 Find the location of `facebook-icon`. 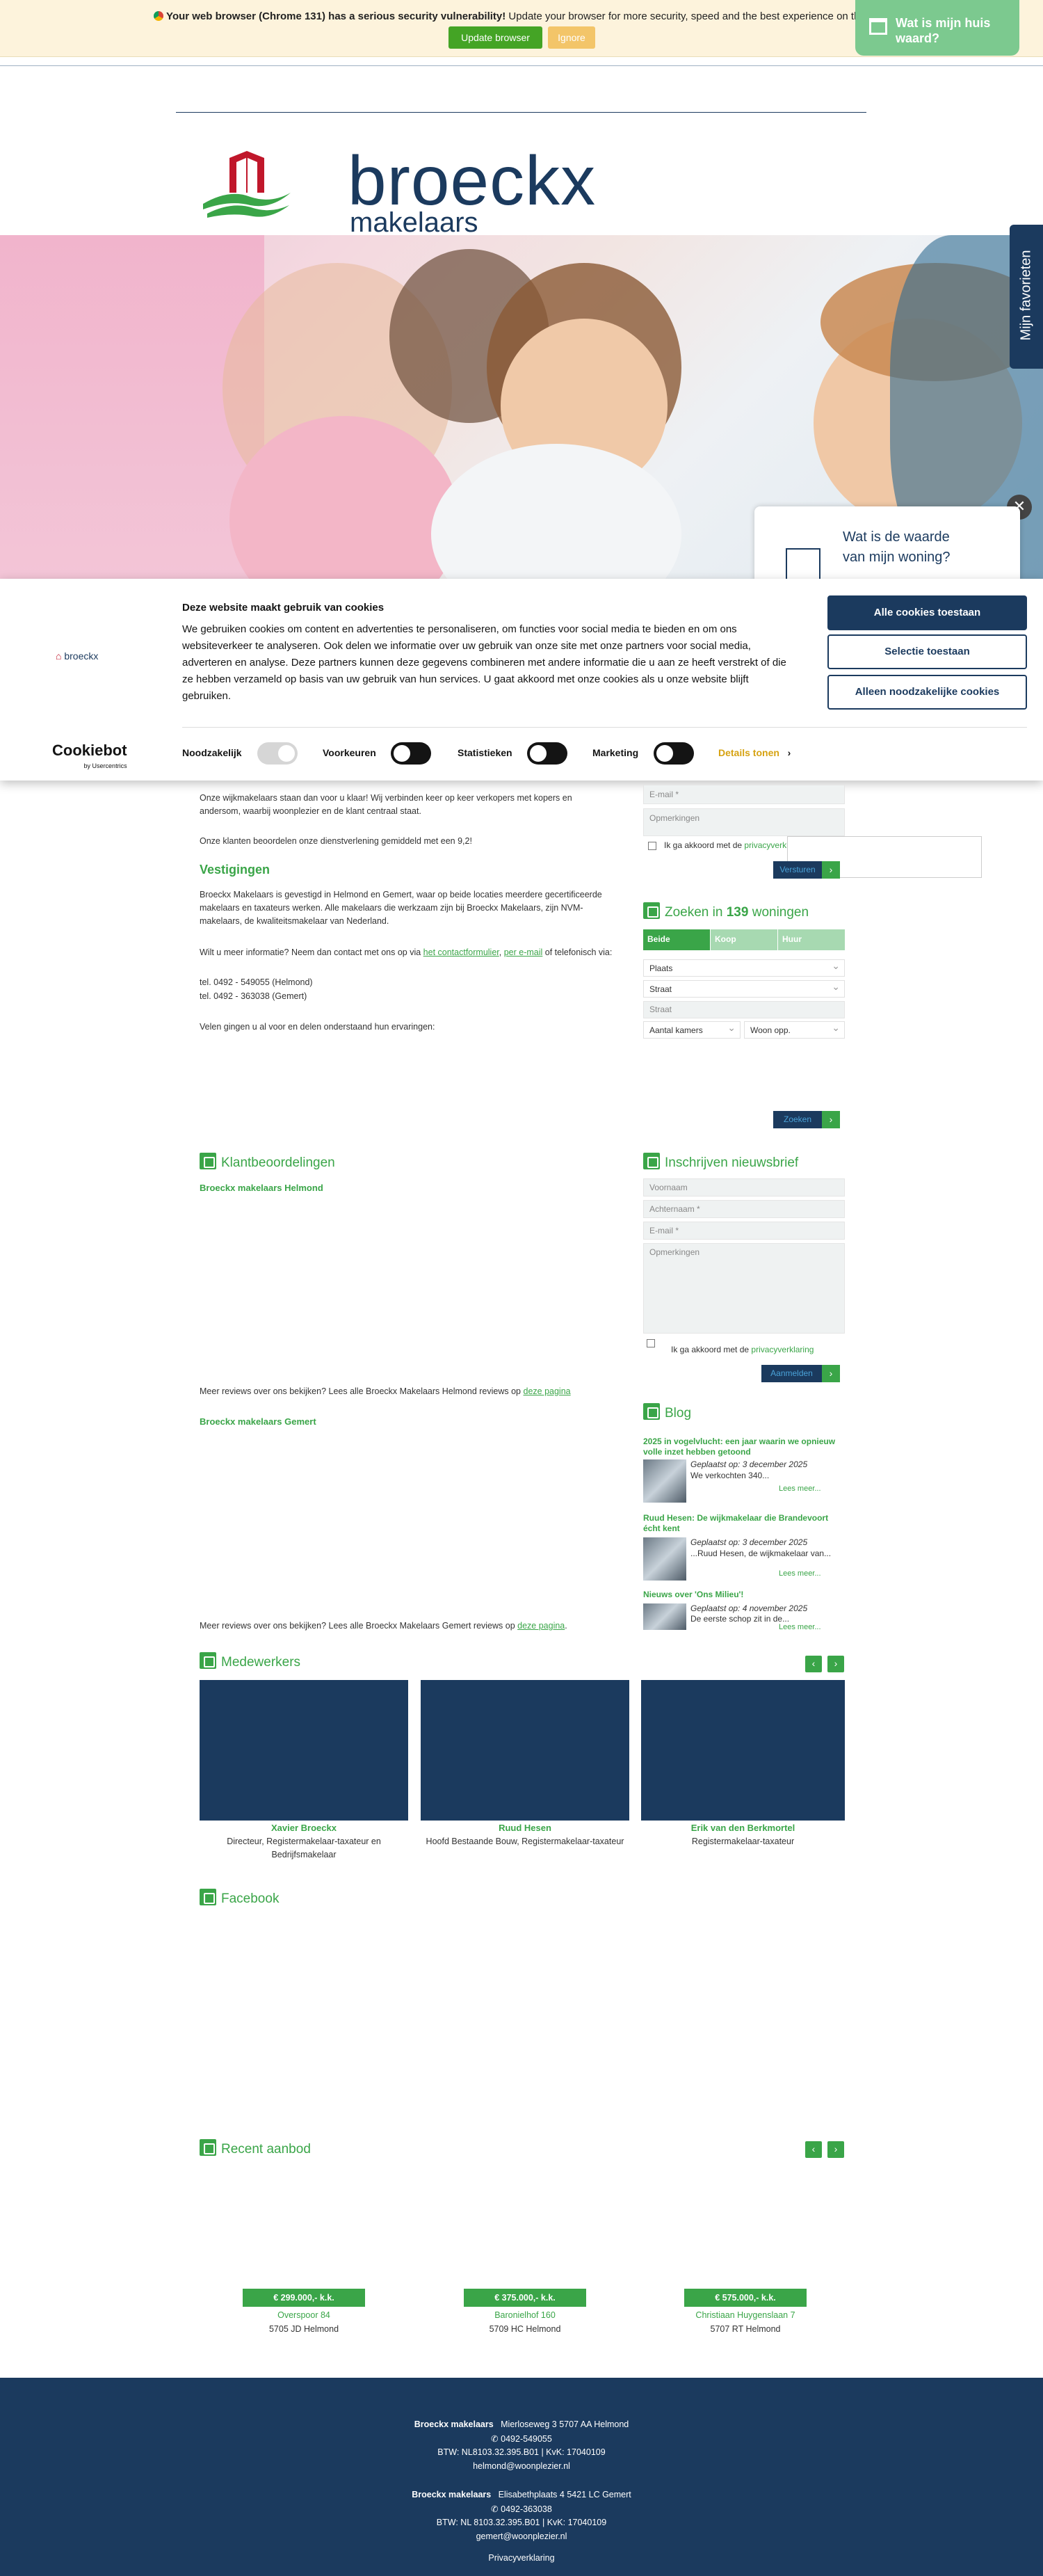

facebook-icon is located at coordinates (208, 1897).